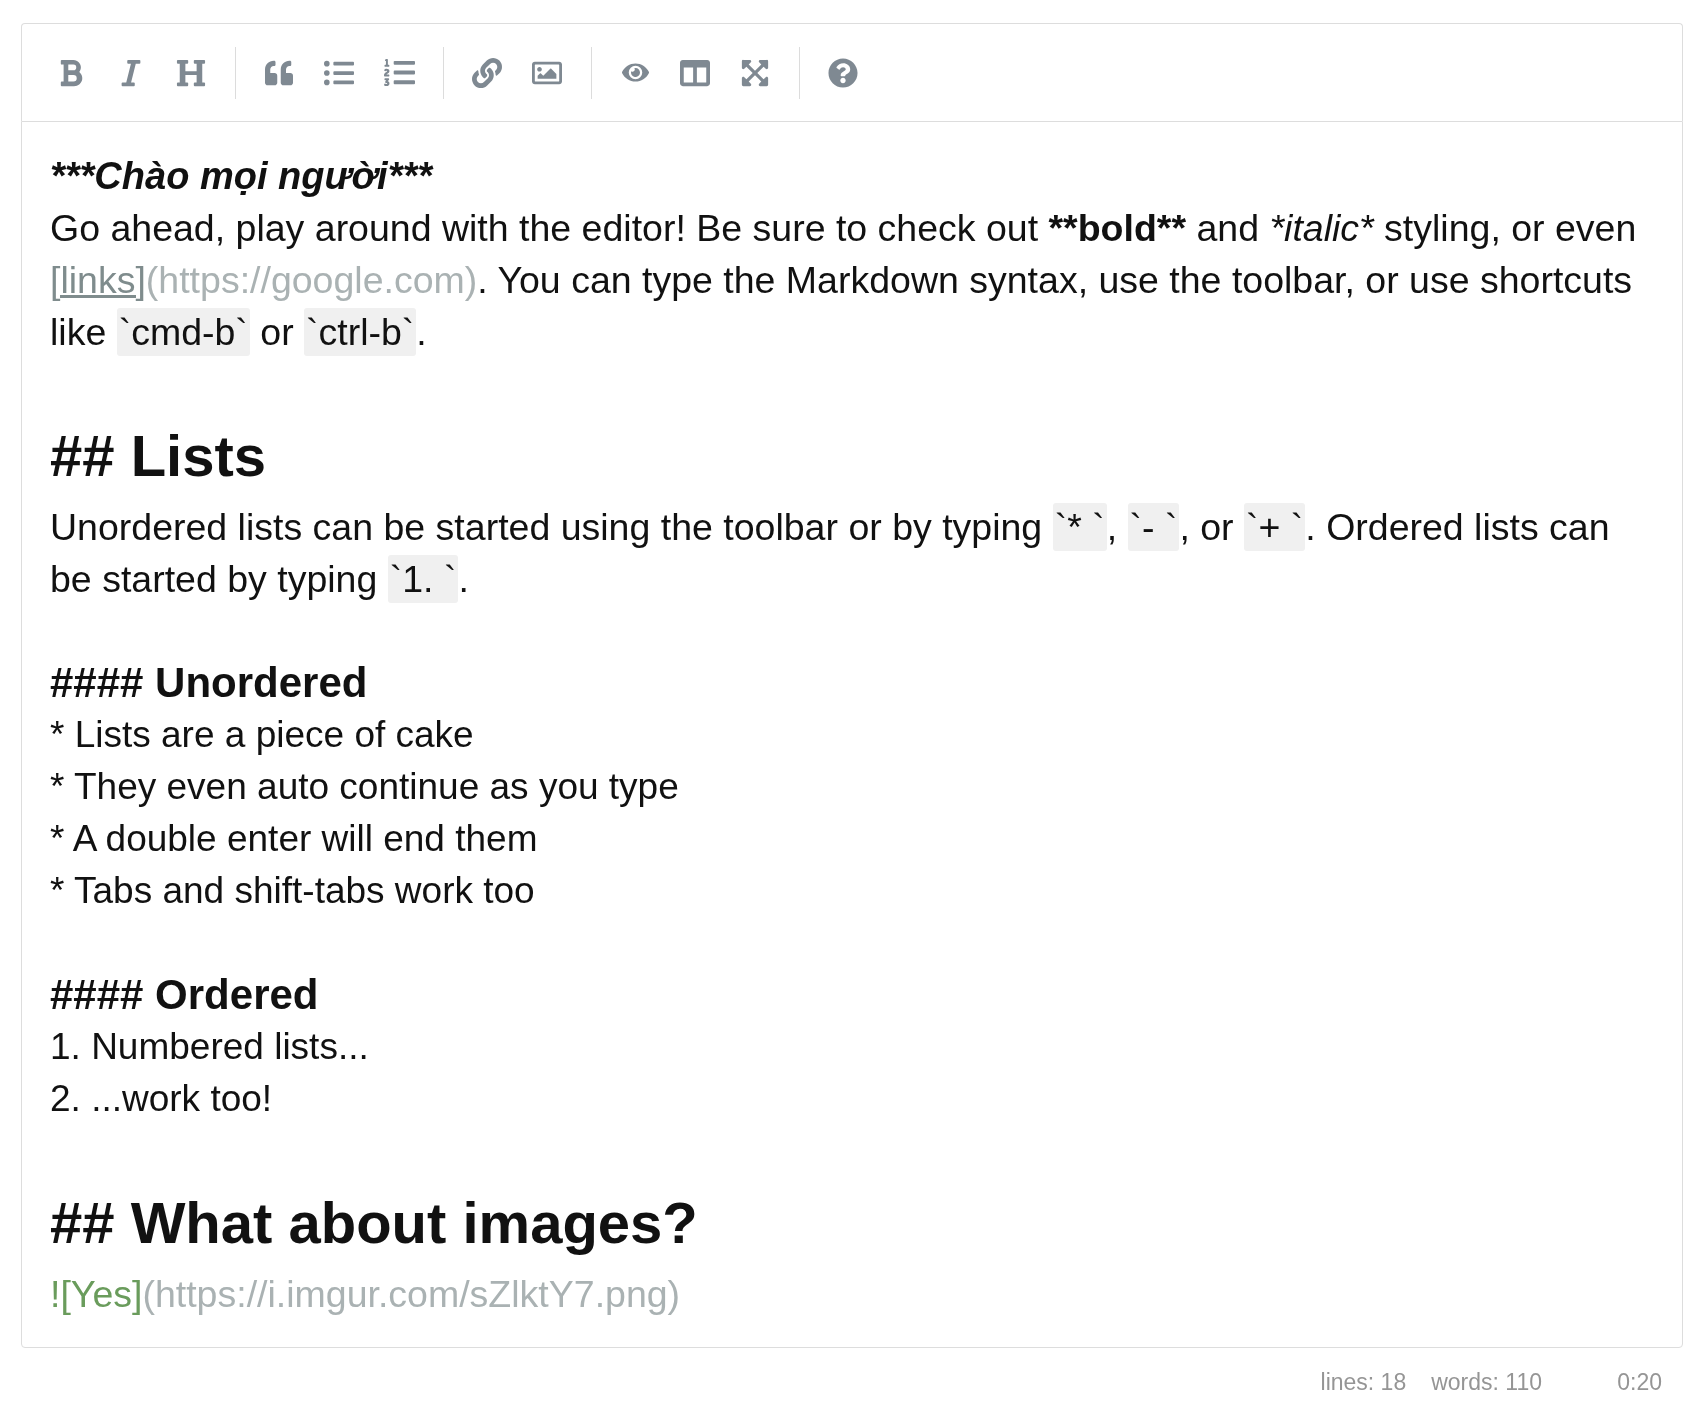  I want to click on line-count-text: lines: 18, so click(1363, 1382).